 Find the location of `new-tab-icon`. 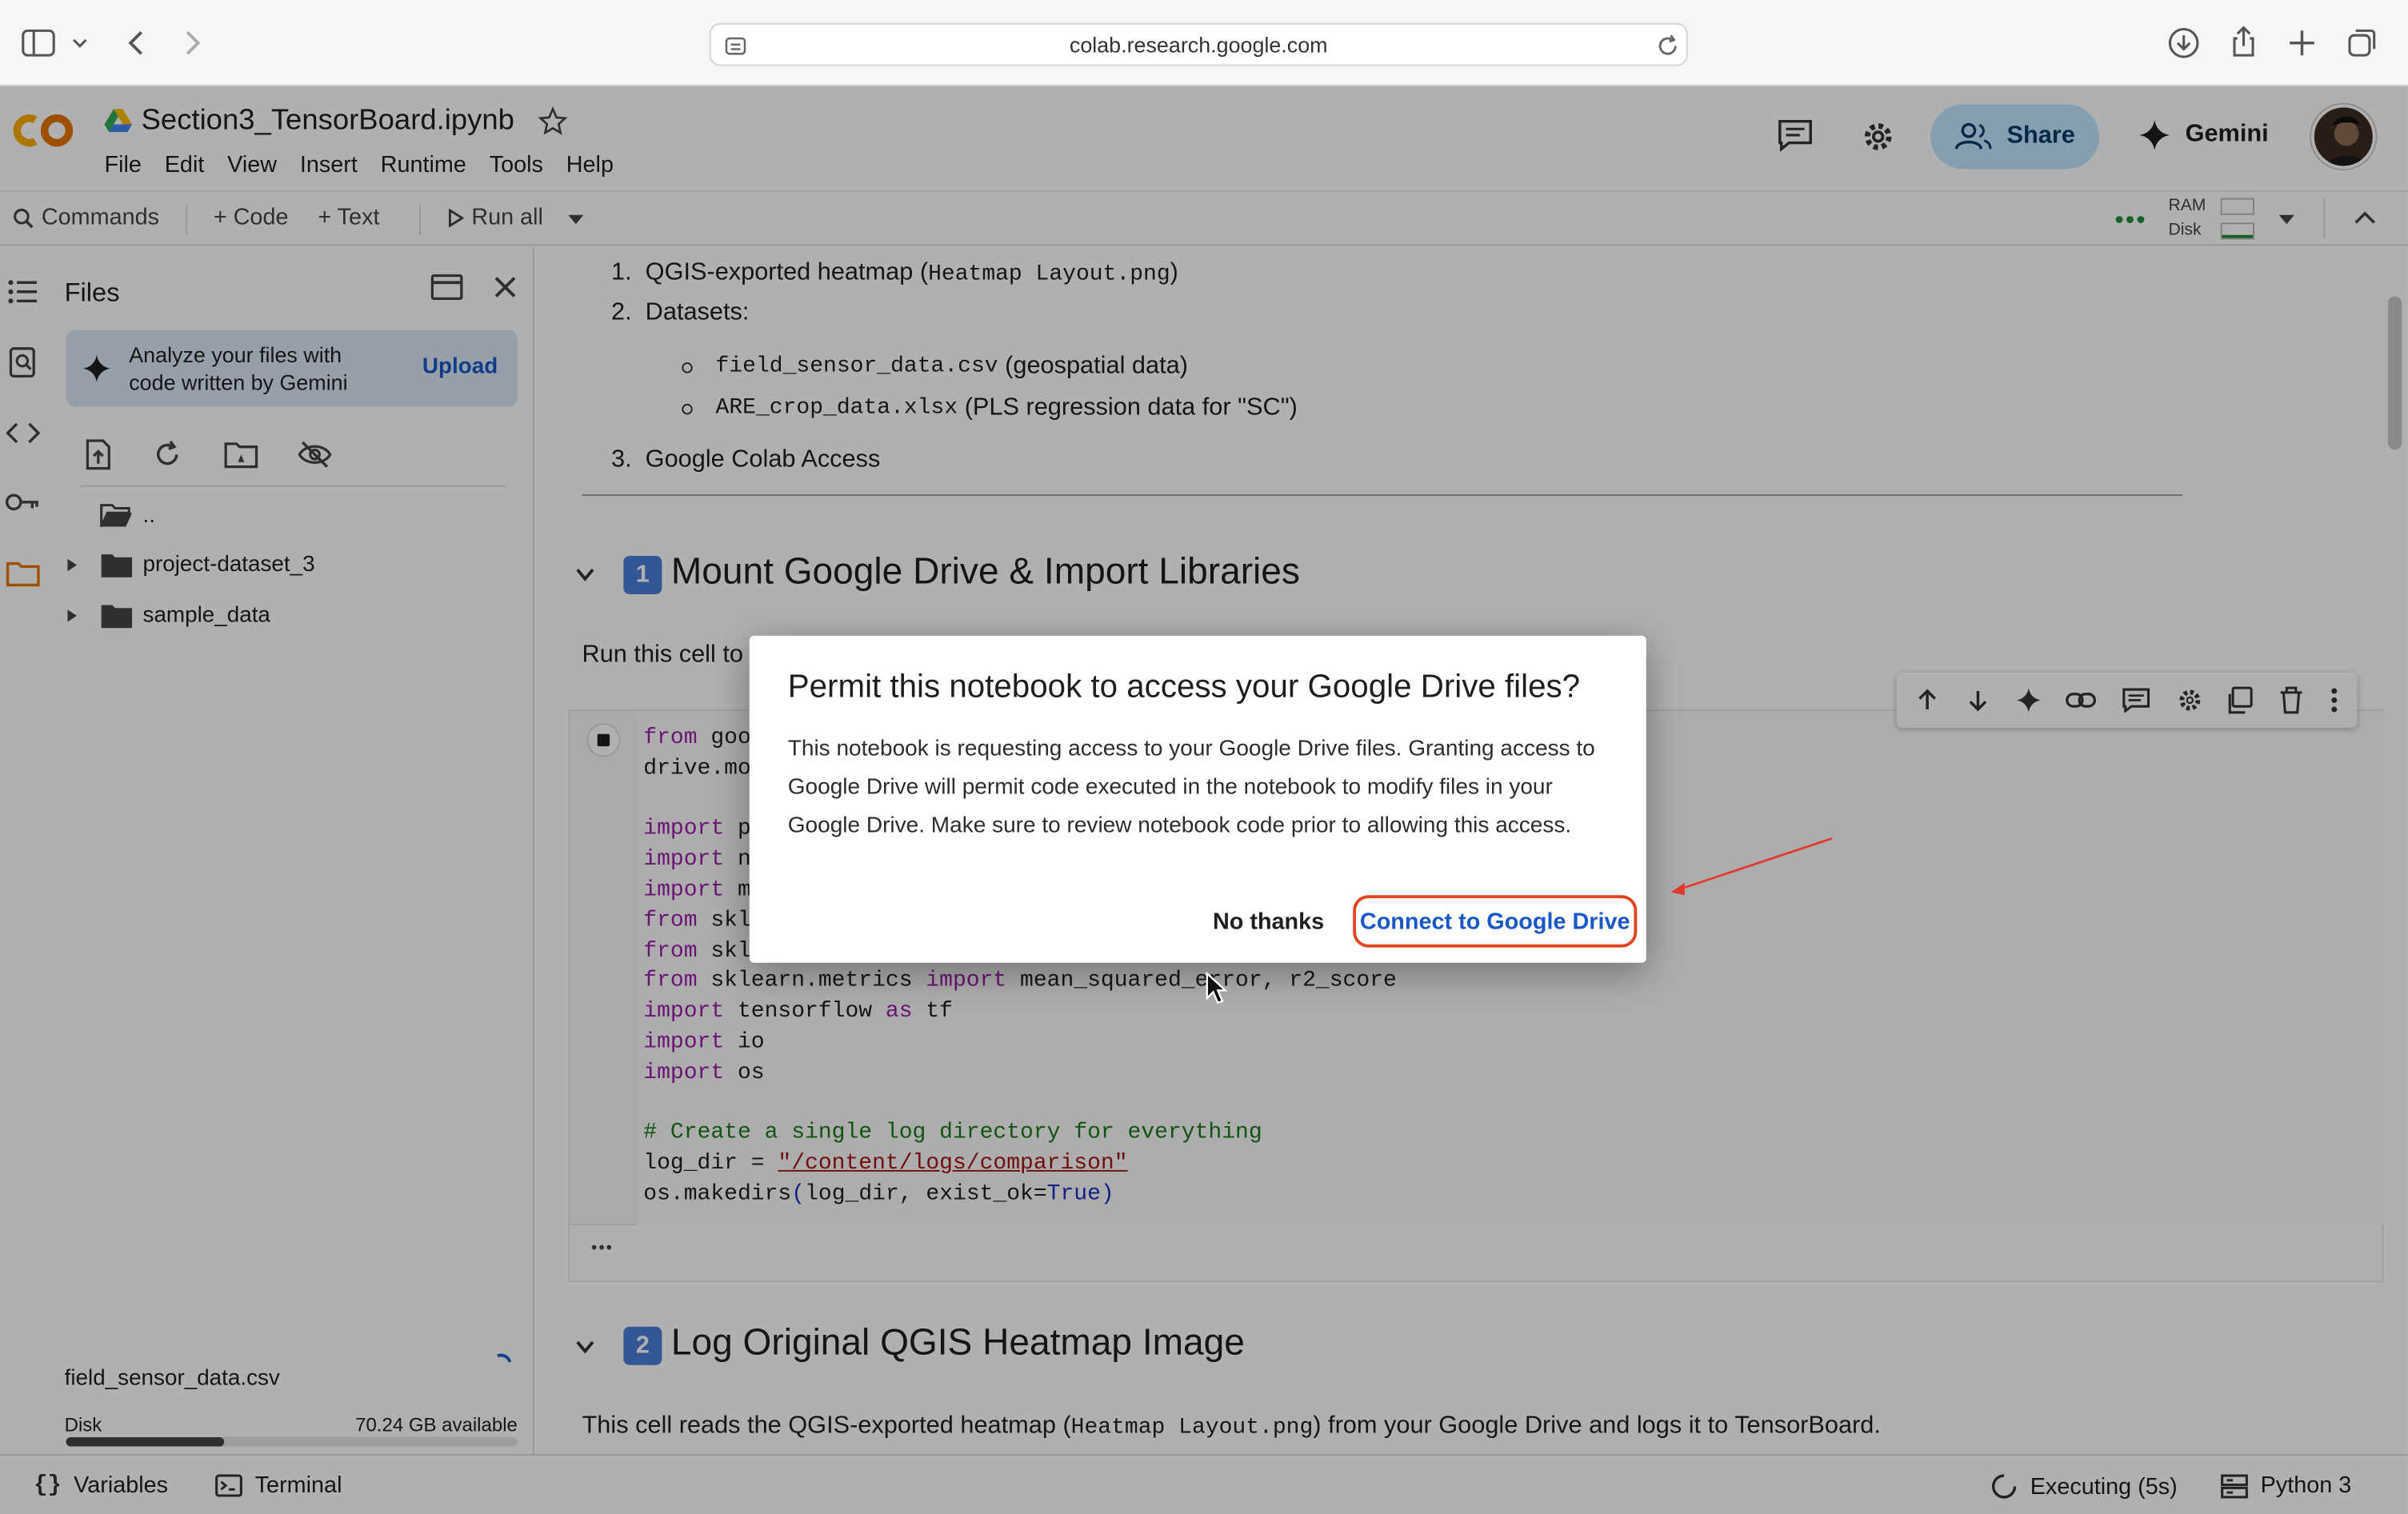

new-tab-icon is located at coordinates (2301, 43).